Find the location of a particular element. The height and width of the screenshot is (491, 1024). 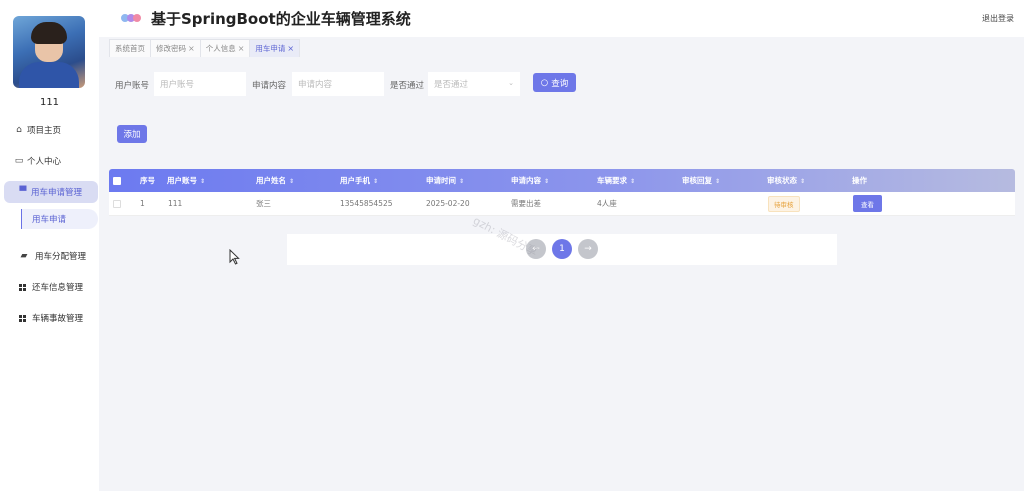

sidebar-subitem-apply: 用车申请 is located at coordinates (59, 219).